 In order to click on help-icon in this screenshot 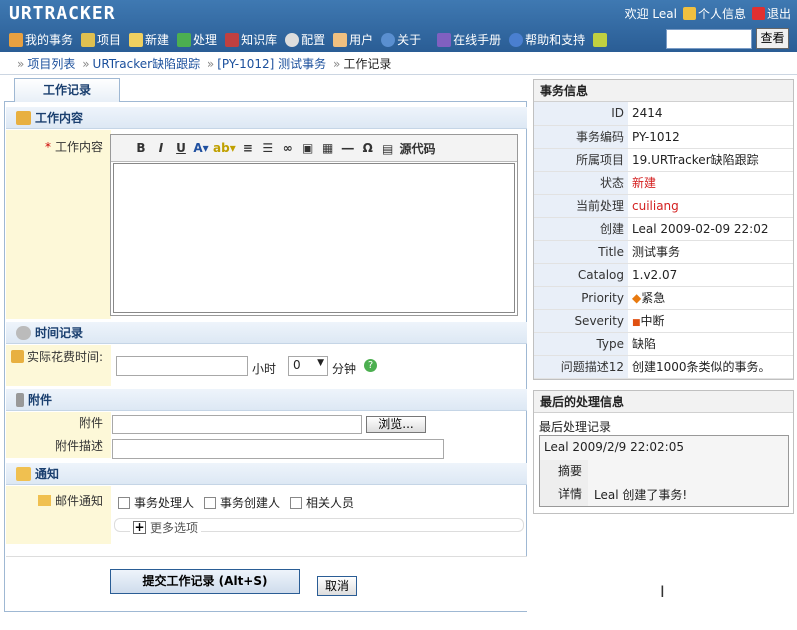, I will do `click(516, 39)`.